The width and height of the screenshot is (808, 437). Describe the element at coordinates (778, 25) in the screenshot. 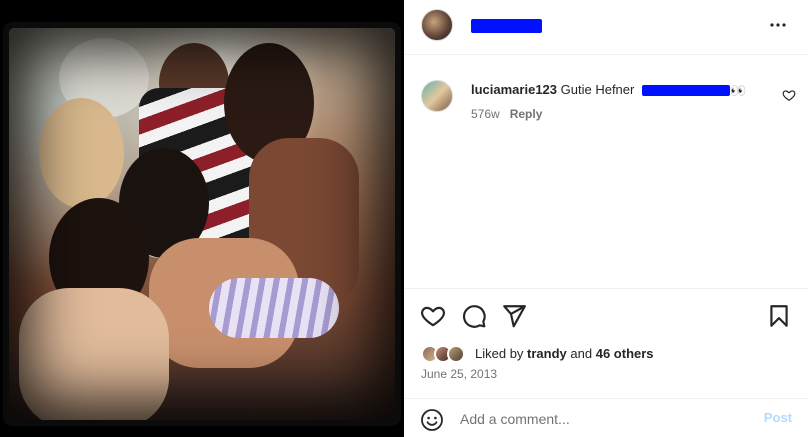

I see `more-horizontal-icon` at that location.